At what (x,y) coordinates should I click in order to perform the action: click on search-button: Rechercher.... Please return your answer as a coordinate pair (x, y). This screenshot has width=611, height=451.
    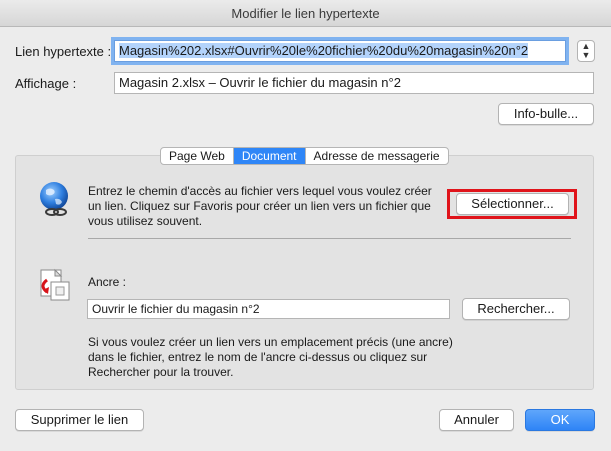
    Looking at the image, I should click on (516, 309).